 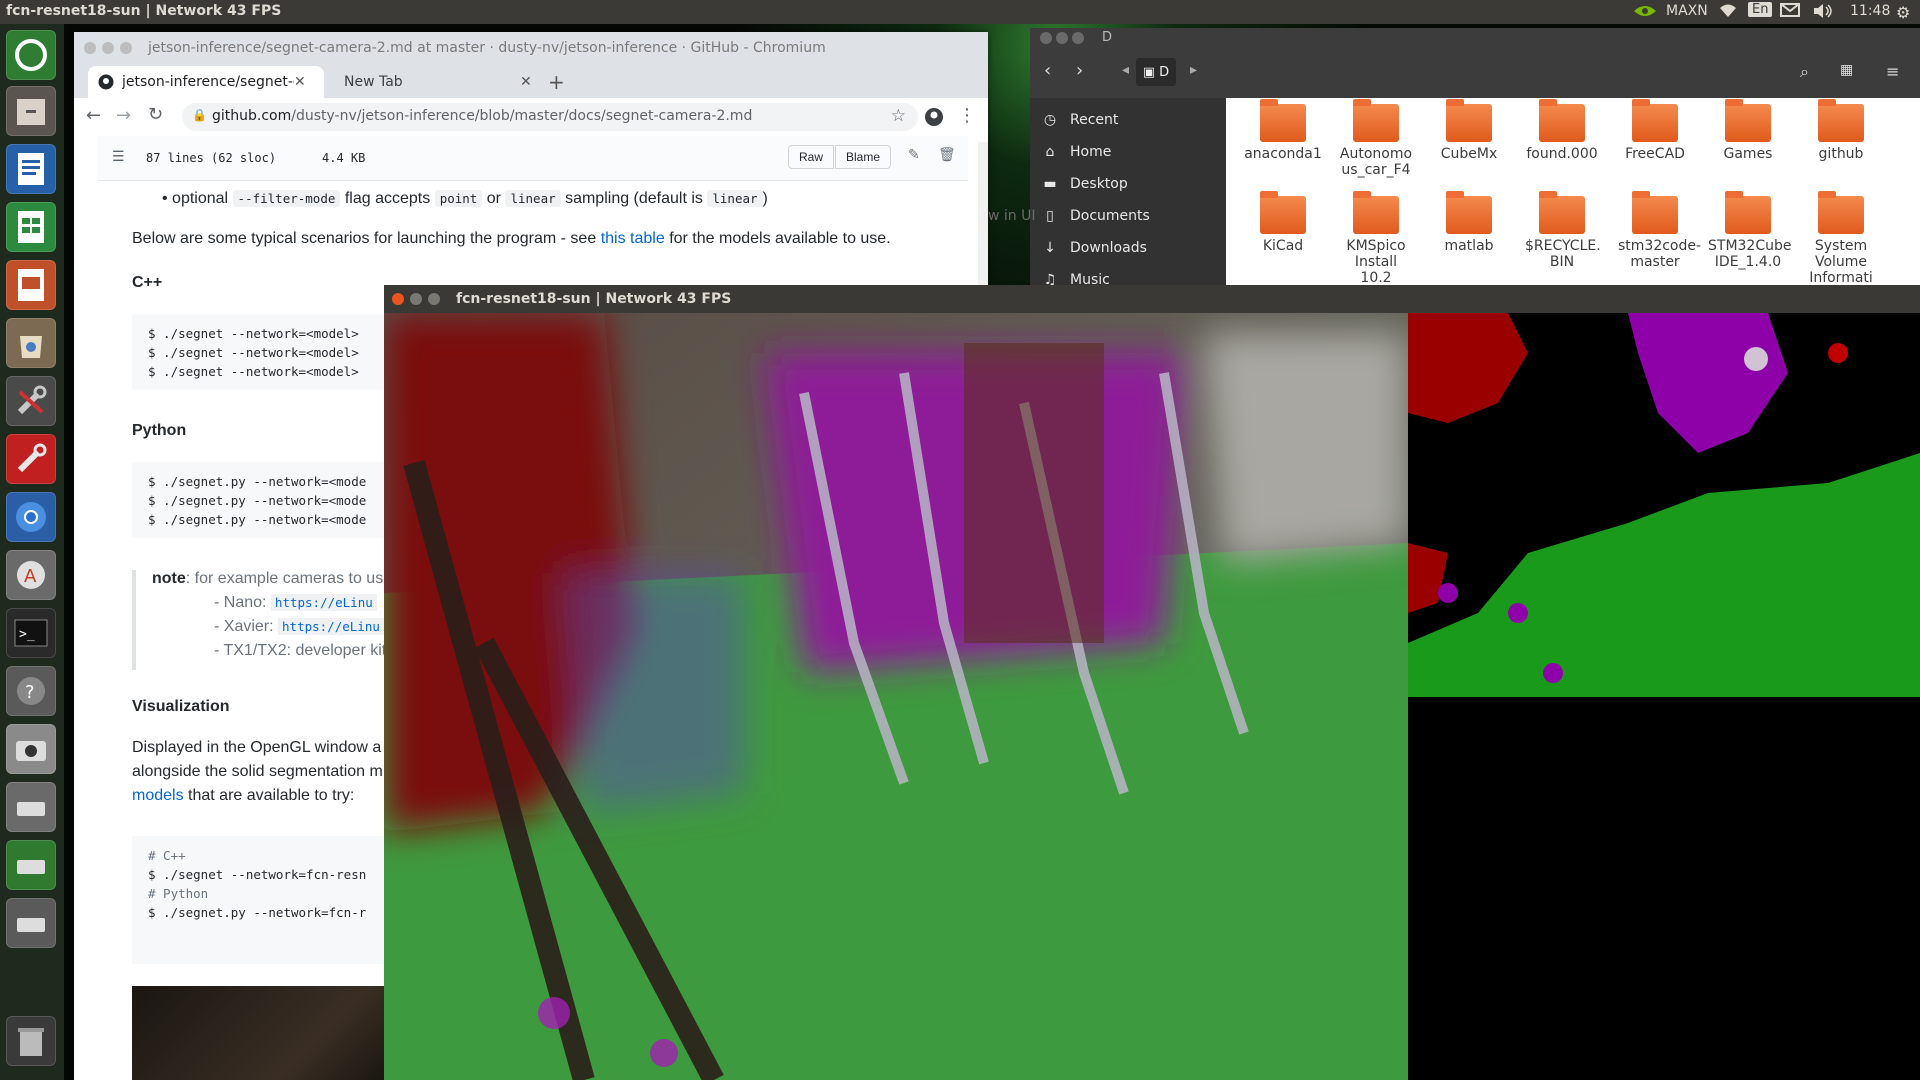 What do you see at coordinates (1110, 216) in the screenshot?
I see `sidebar-label: Documents` at bounding box center [1110, 216].